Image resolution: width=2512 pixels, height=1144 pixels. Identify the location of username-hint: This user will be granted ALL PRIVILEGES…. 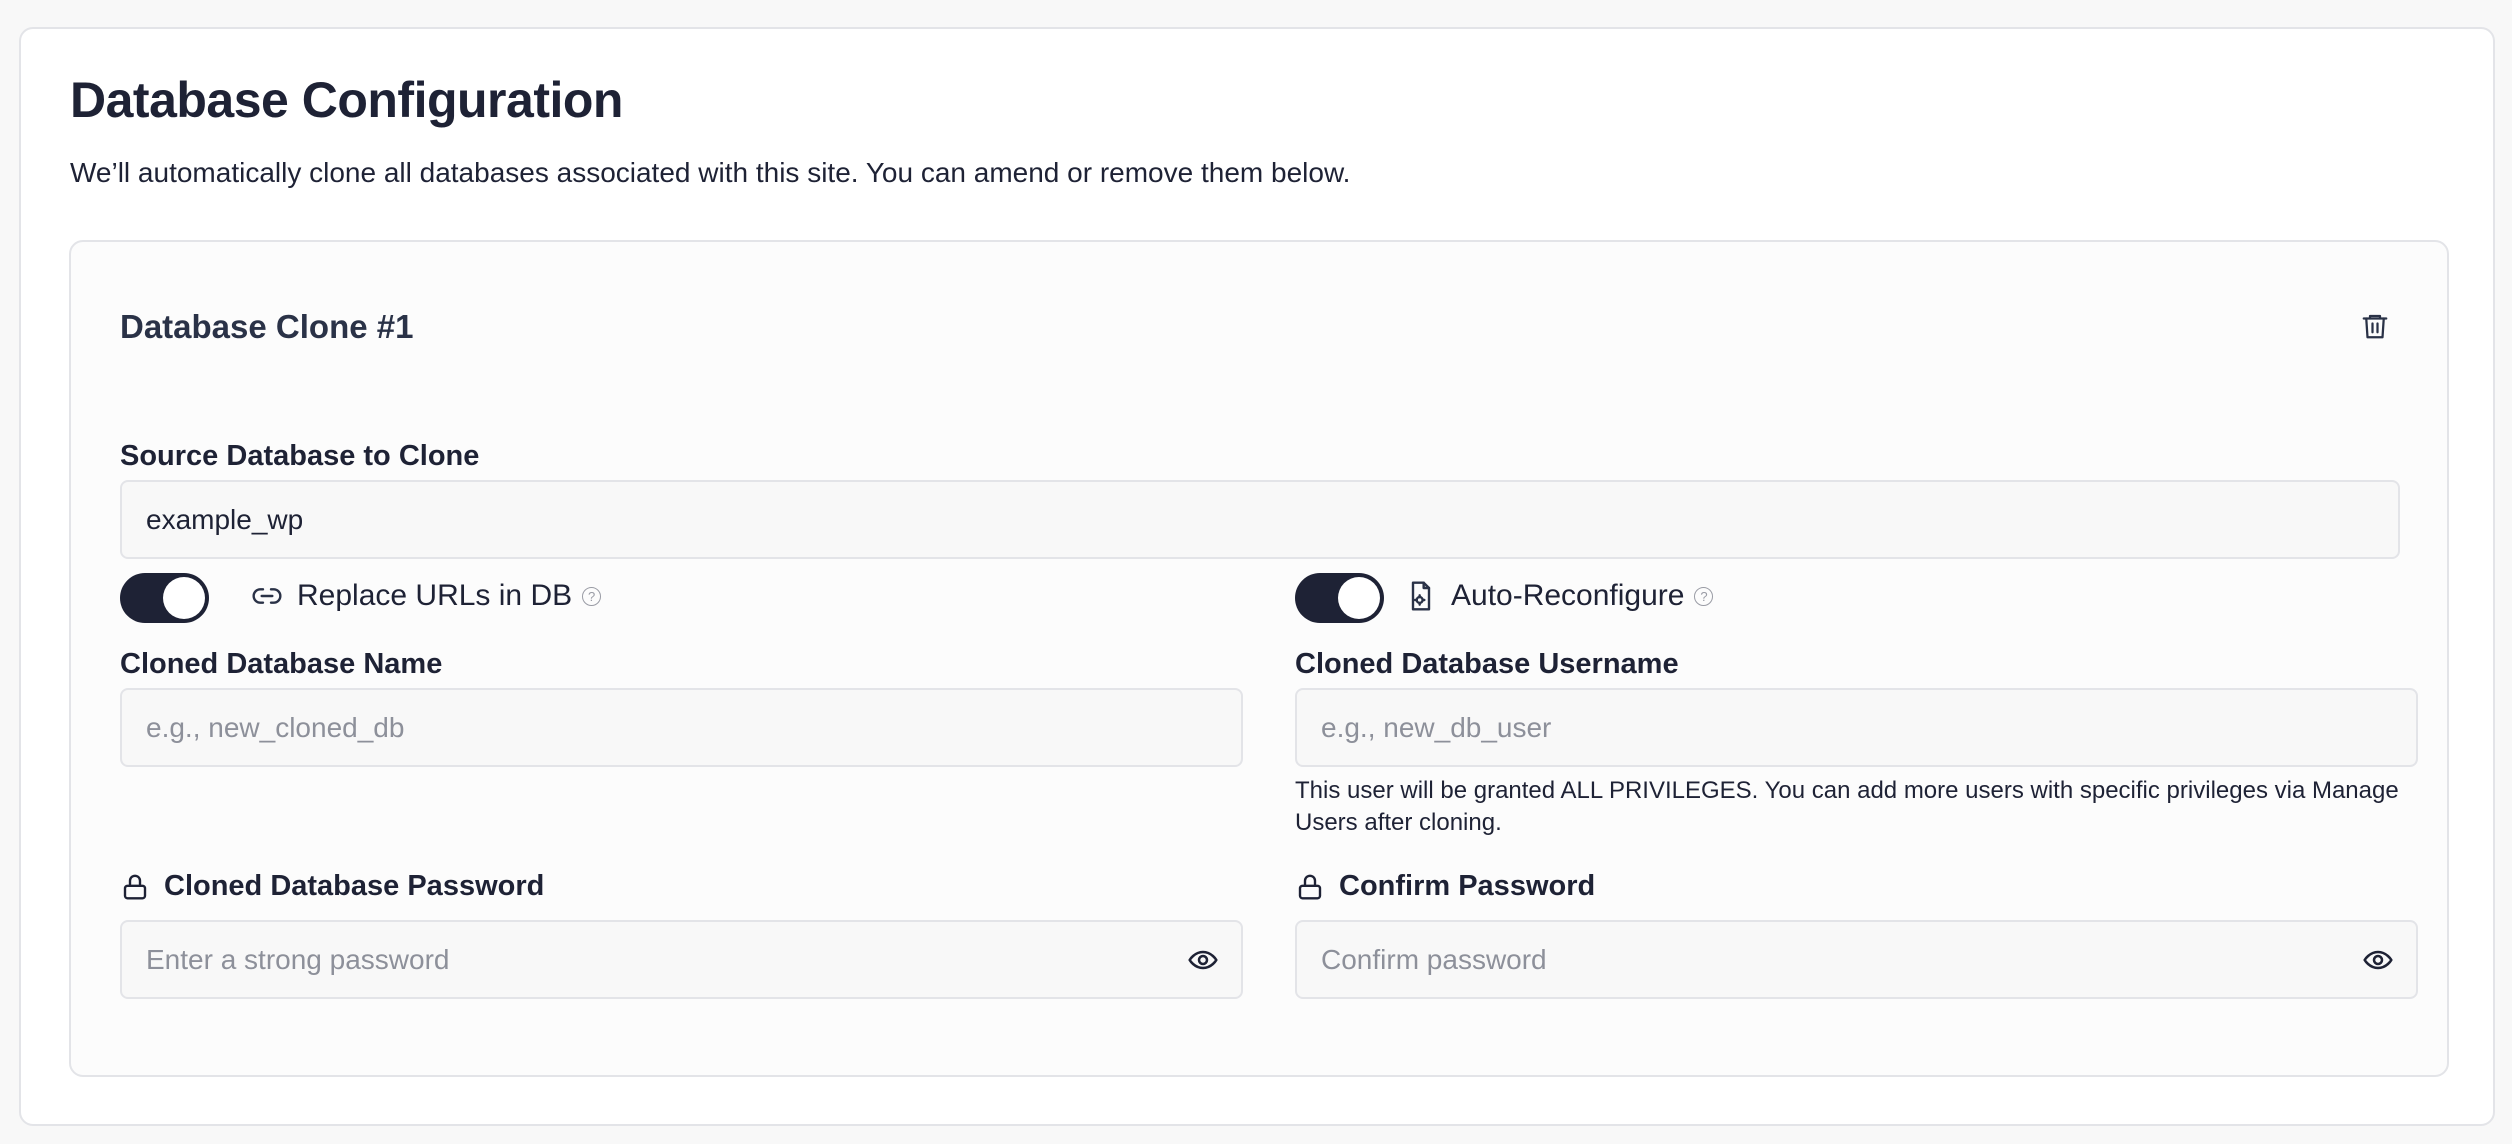
(1847, 806).